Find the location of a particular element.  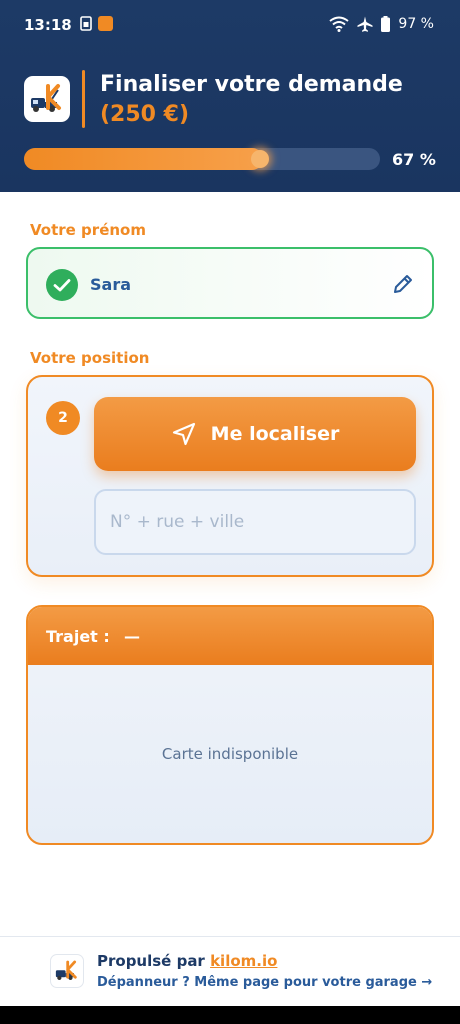

battery-icon is located at coordinates (386, 24).